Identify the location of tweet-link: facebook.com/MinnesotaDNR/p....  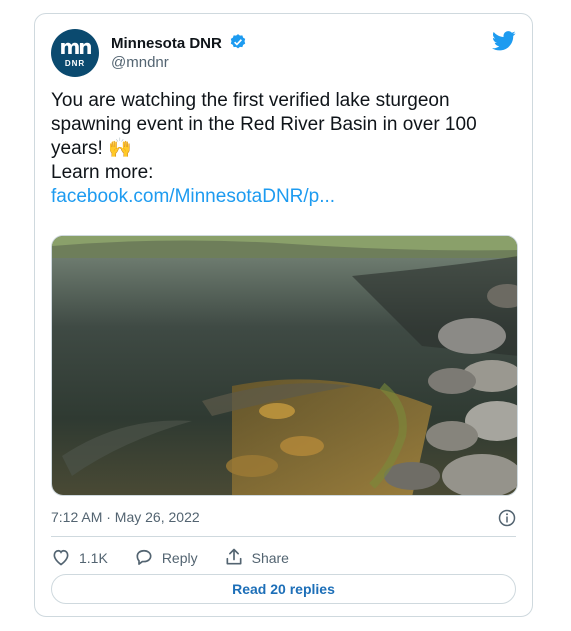
(286, 197).